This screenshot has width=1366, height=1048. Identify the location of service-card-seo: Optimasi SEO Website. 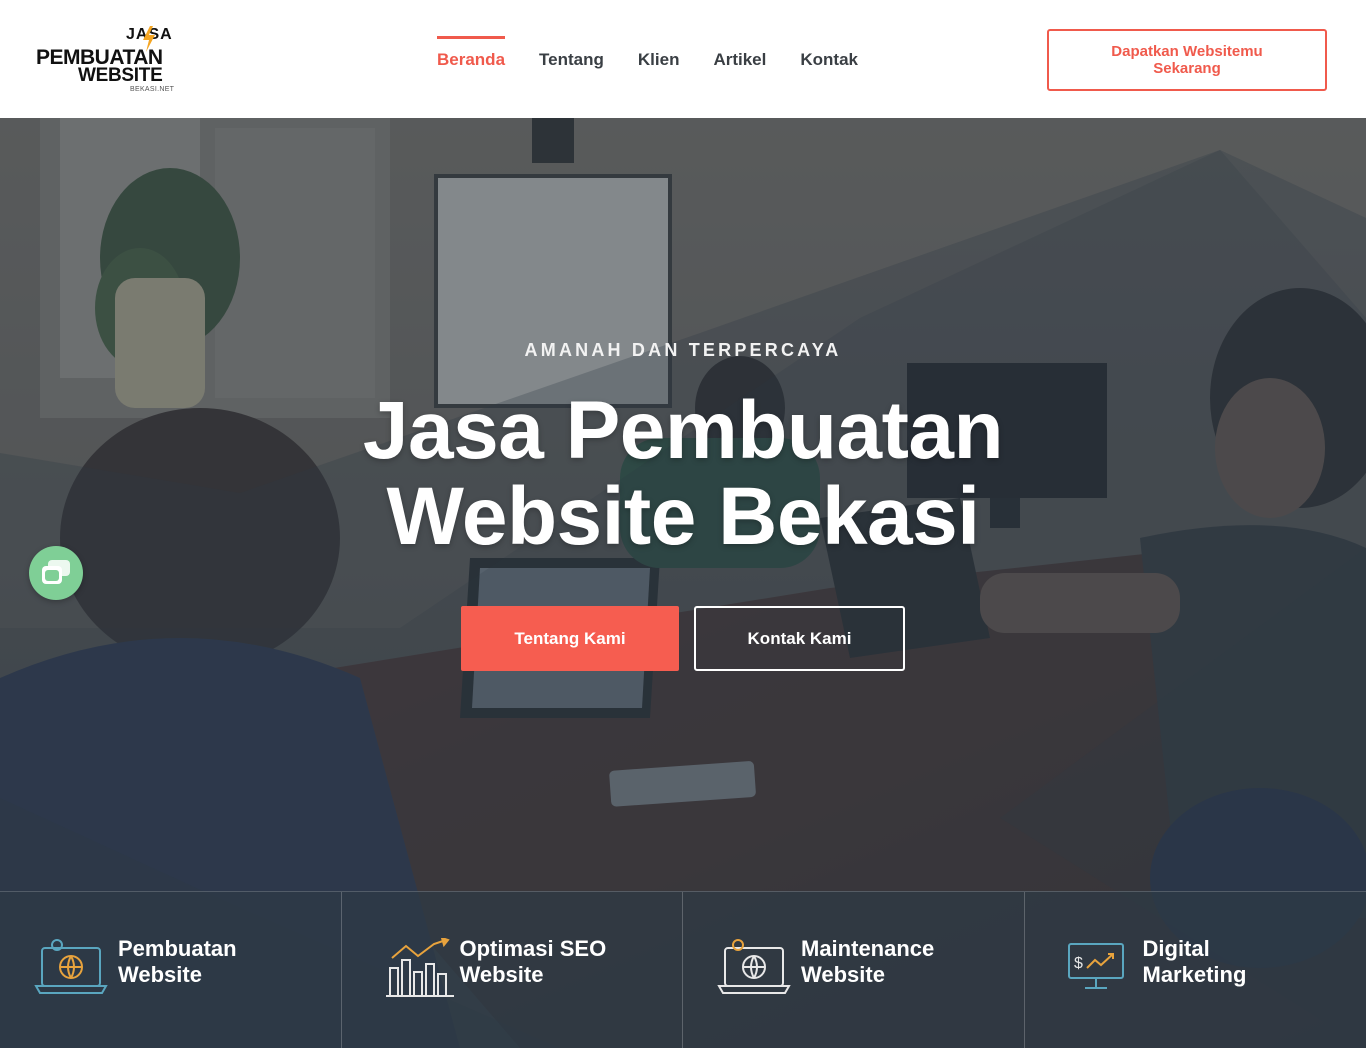
(512, 970).